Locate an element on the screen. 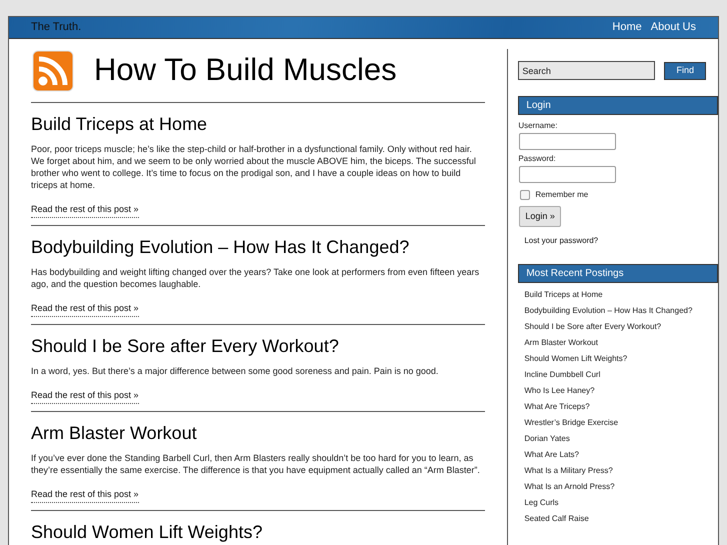 The height and width of the screenshot is (545, 727). post-title: Build Triceps at Home is located at coordinates (258, 124).